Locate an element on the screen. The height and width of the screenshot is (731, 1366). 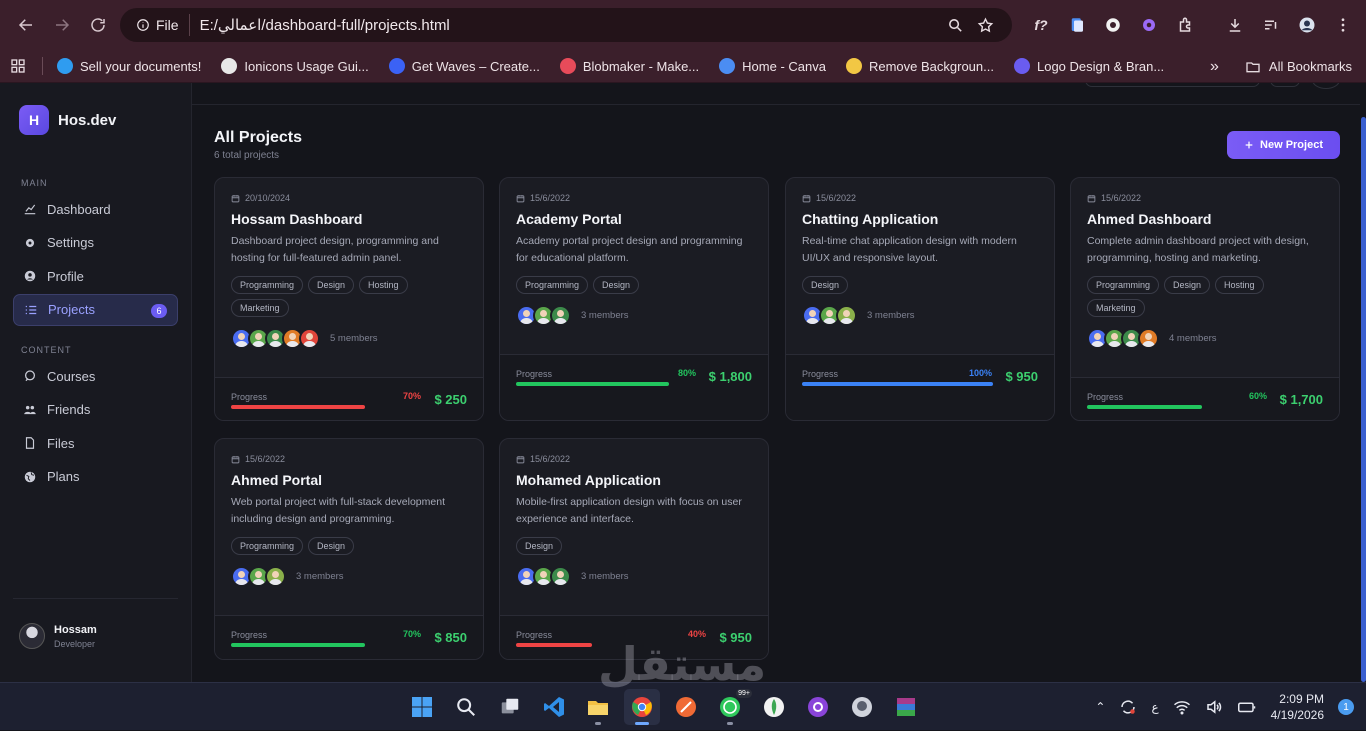
project-title: Mohamed Application is located at coordinates (634, 480).